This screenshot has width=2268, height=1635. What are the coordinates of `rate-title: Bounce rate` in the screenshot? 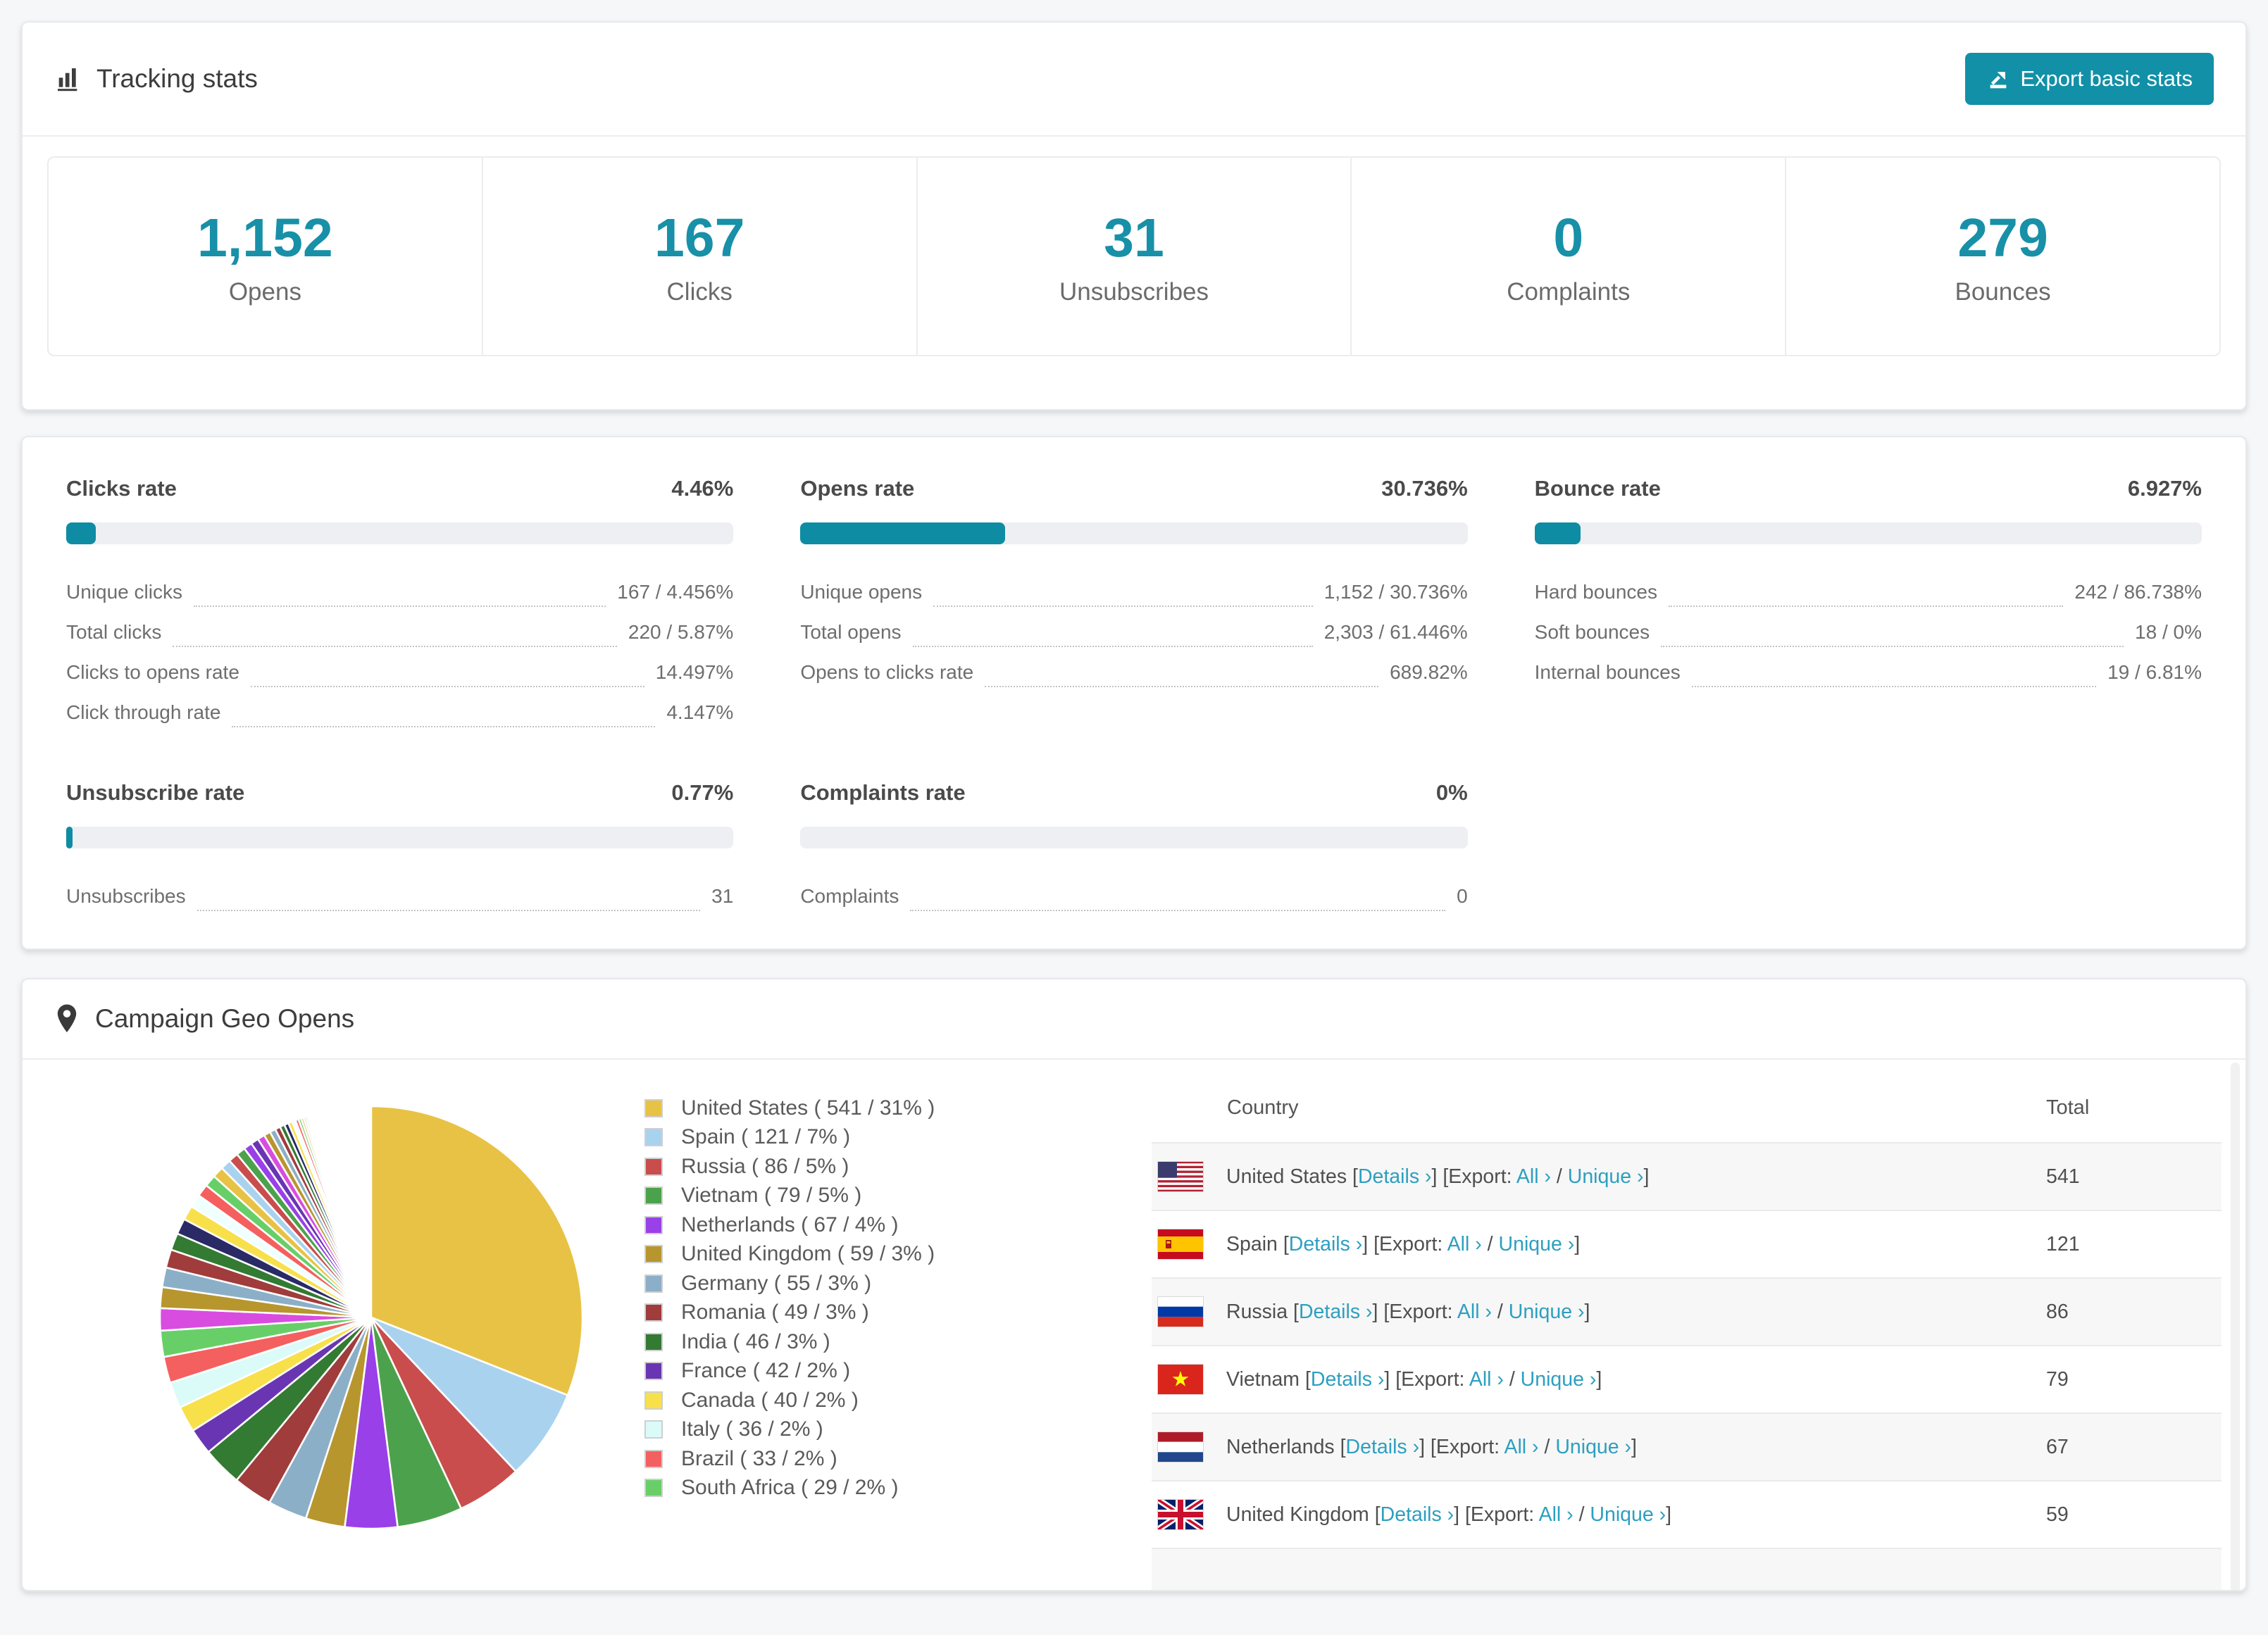 It's located at (1598, 488).